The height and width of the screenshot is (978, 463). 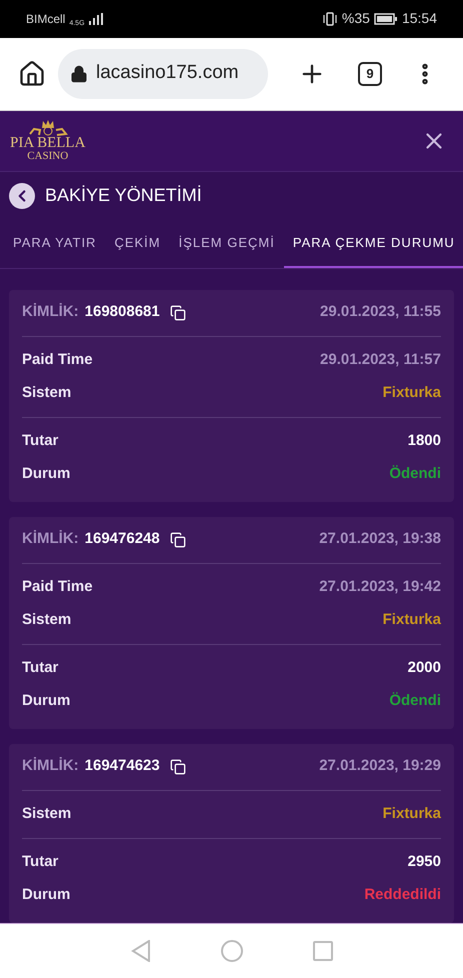 What do you see at coordinates (386, 18) in the screenshot?
I see `battery-icon` at bounding box center [386, 18].